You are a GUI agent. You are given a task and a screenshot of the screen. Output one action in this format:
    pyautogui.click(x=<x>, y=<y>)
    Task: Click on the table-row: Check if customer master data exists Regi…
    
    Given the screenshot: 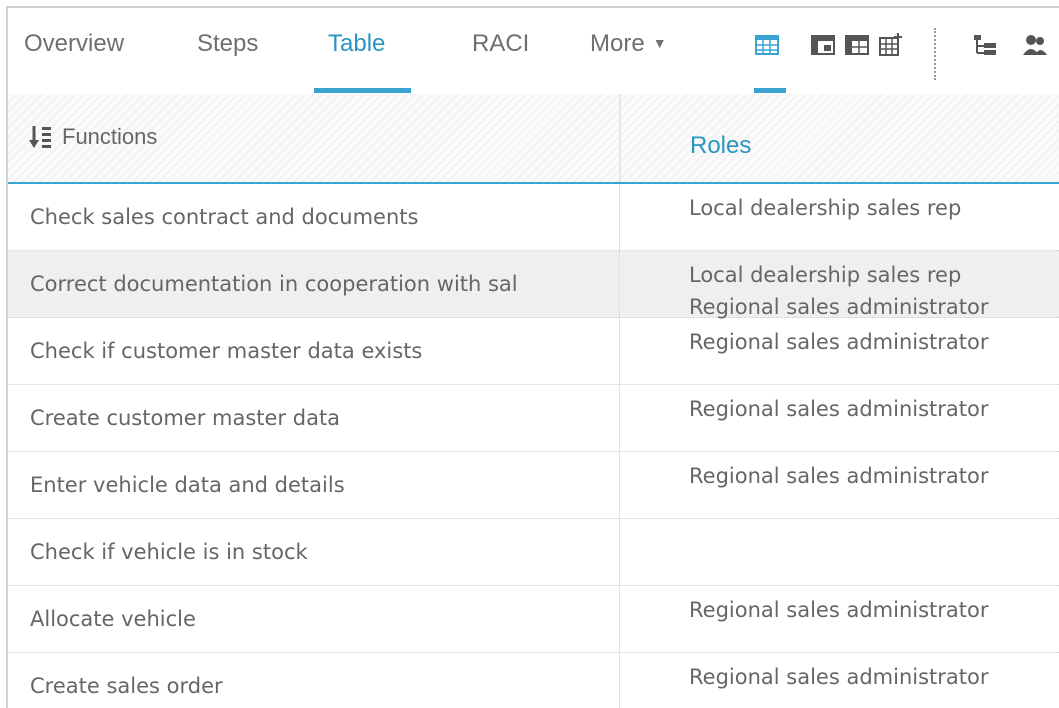 What is the action you would take?
    pyautogui.click(x=533, y=351)
    